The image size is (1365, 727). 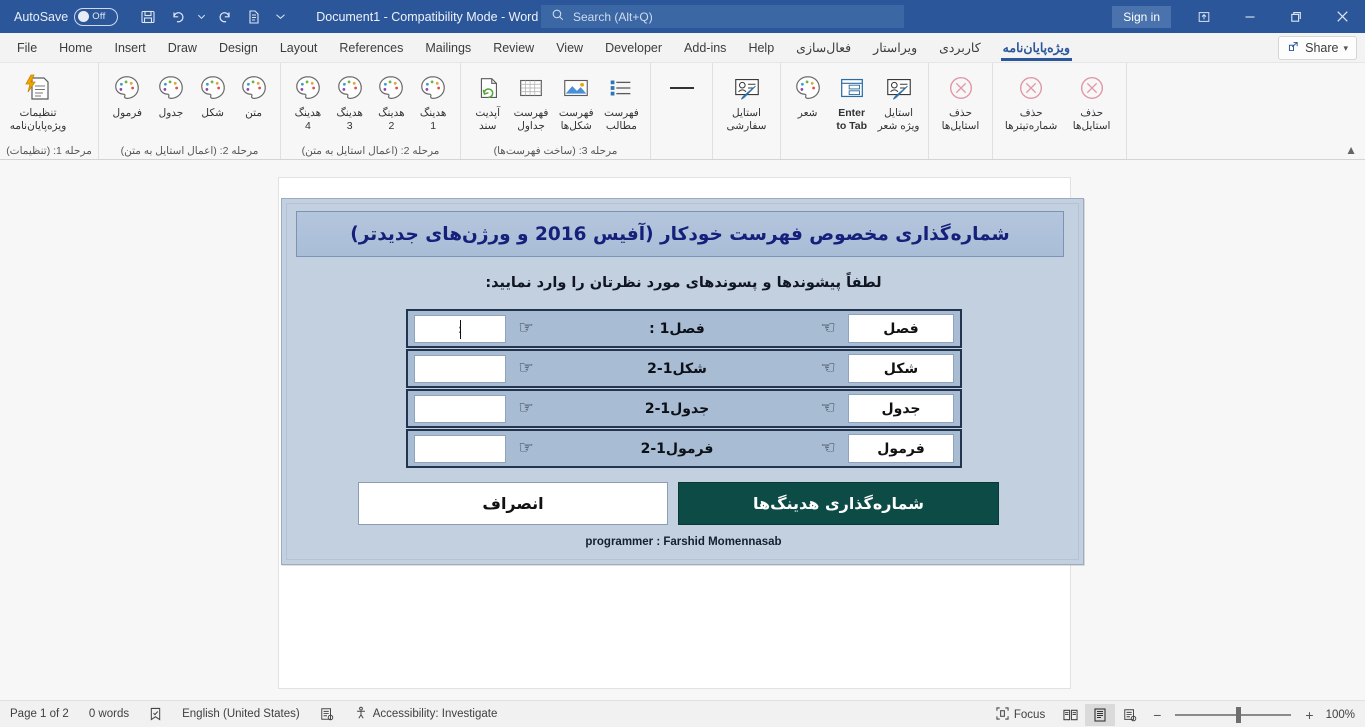 I want to click on ribbon-button-update-doc: آپدیت سند, so click(x=487, y=99).